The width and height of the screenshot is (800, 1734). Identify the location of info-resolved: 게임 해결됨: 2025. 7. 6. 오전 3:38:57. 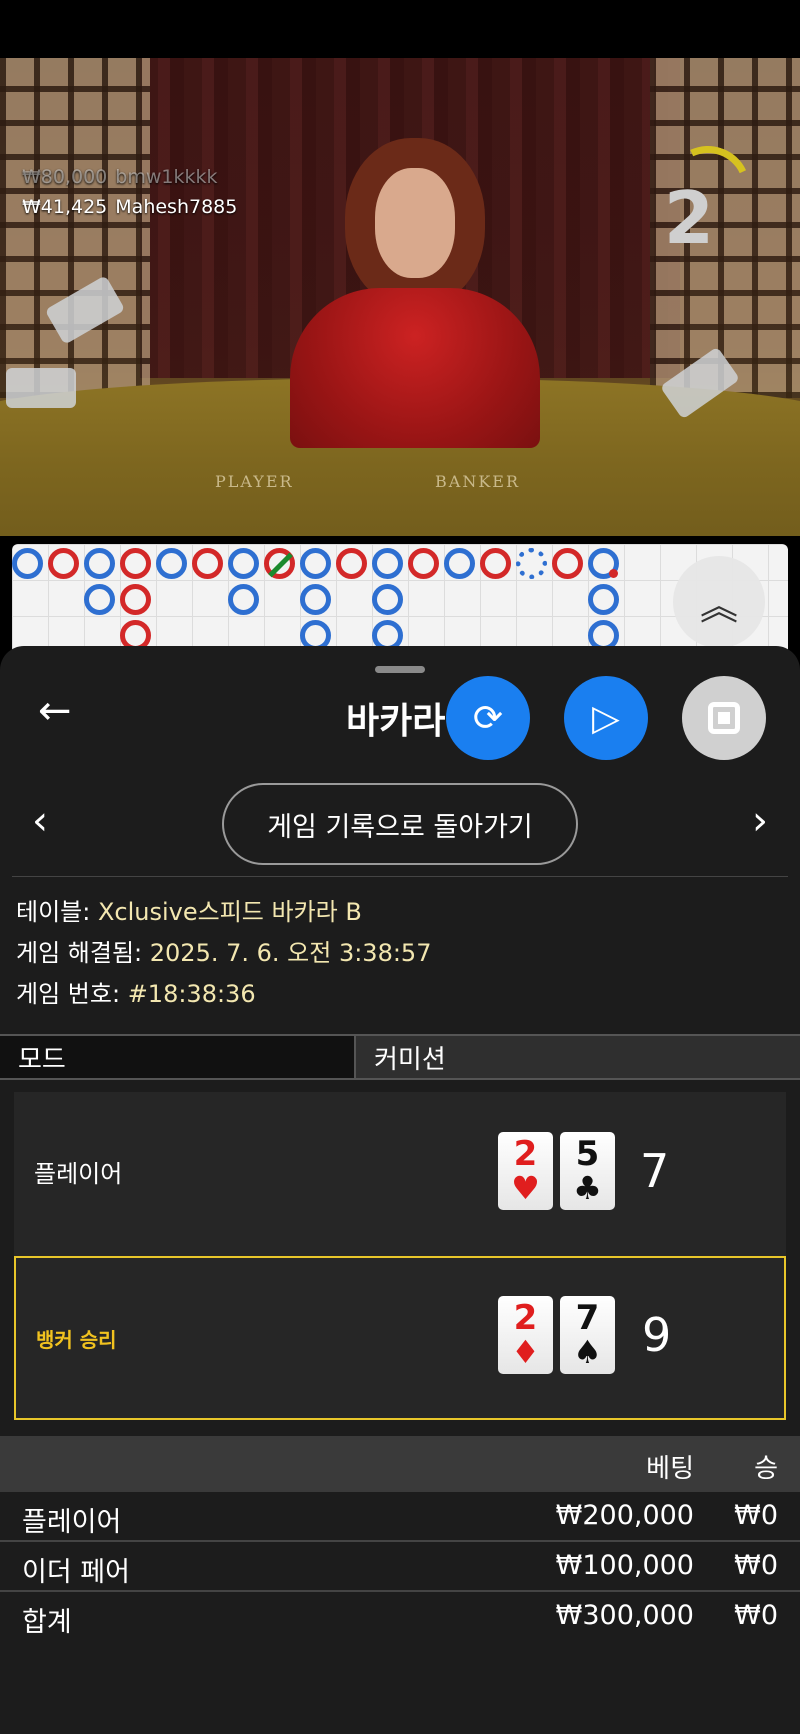
(223, 953).